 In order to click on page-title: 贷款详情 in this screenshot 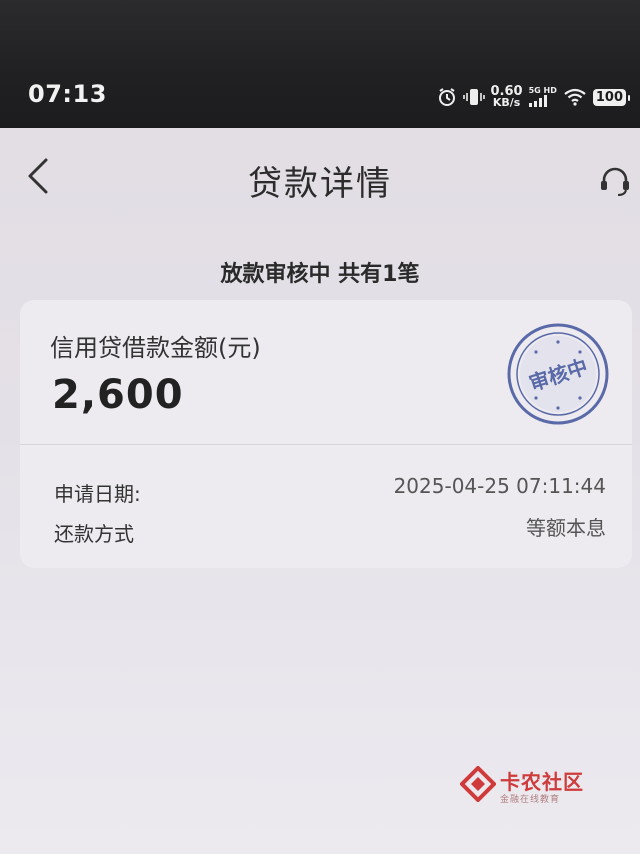, I will do `click(320, 184)`.